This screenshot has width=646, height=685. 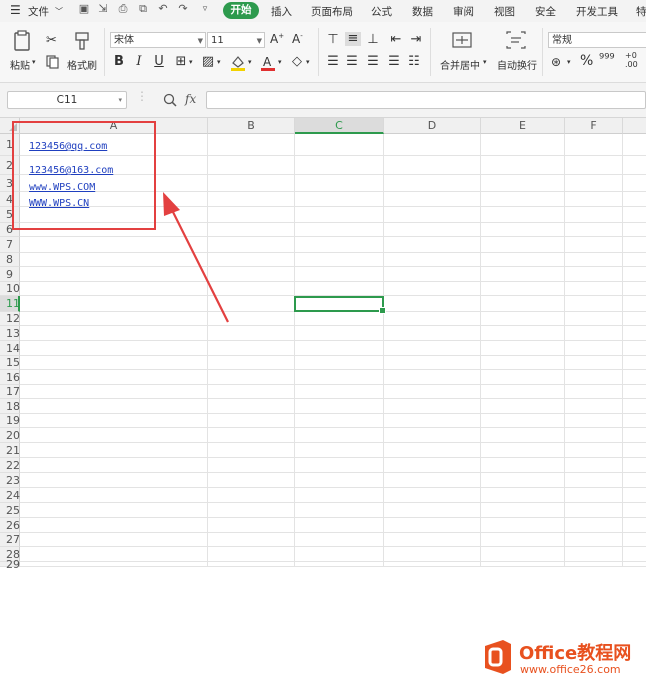 I want to click on number-format-select: 常规, so click(x=597, y=40).